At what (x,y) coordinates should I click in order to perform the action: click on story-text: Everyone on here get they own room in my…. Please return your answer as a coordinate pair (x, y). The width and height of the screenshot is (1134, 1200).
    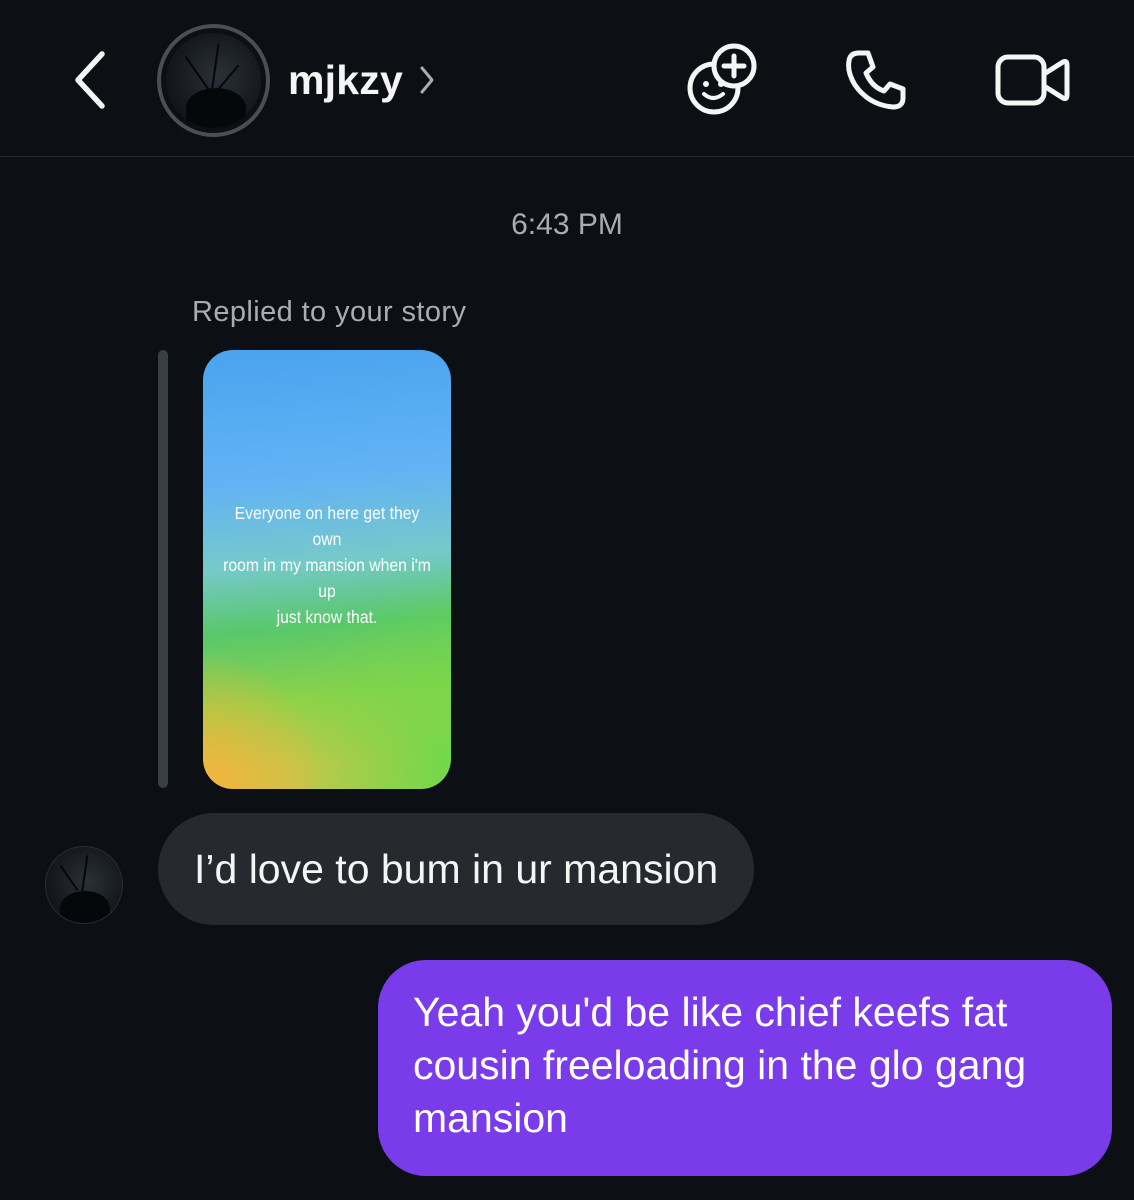
    Looking at the image, I should click on (326, 565).